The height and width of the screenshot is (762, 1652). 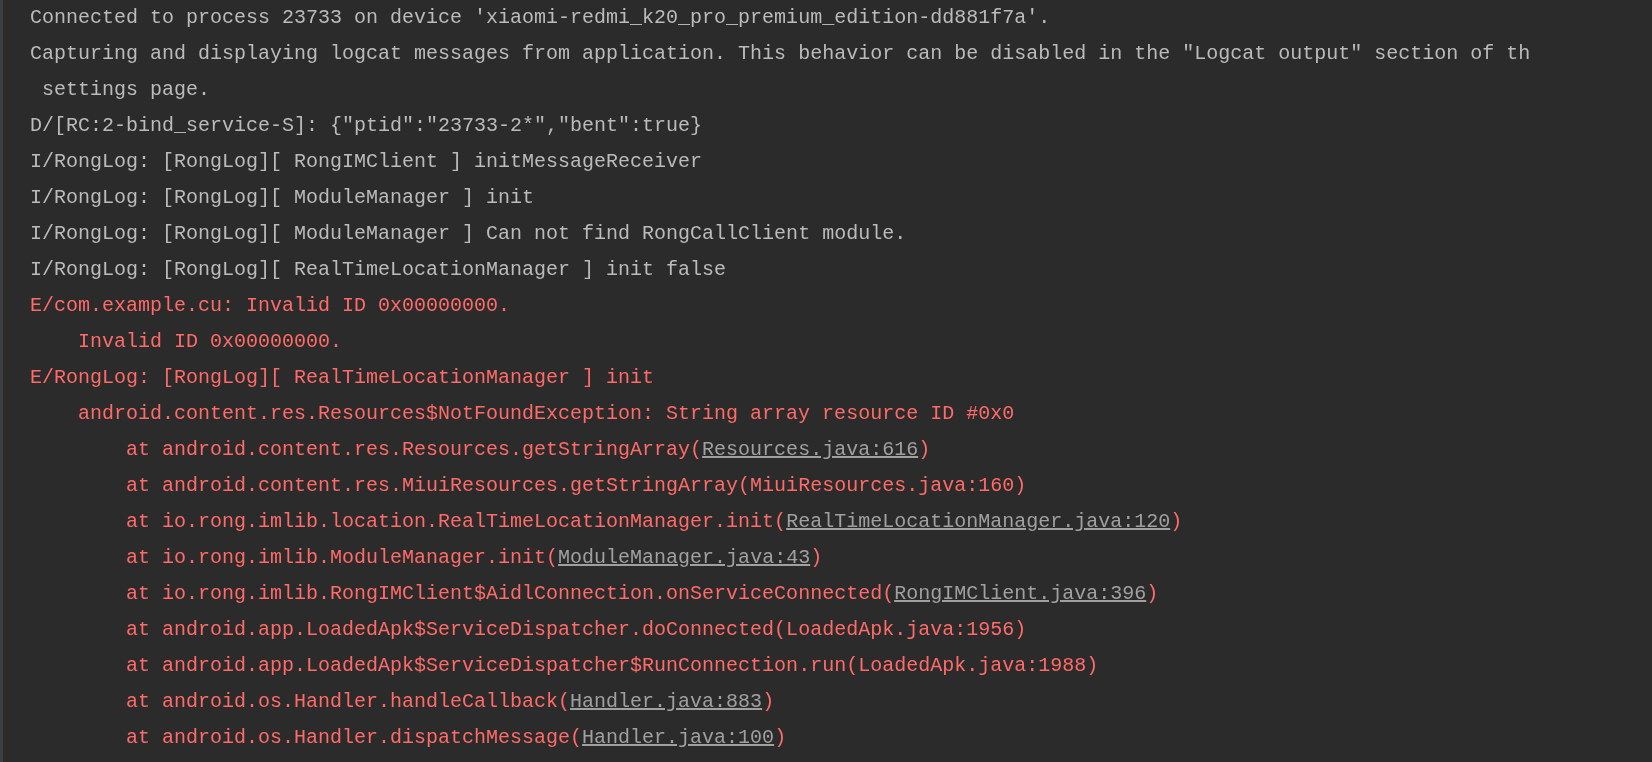 I want to click on source-link: Handler.java:883, so click(x=666, y=701).